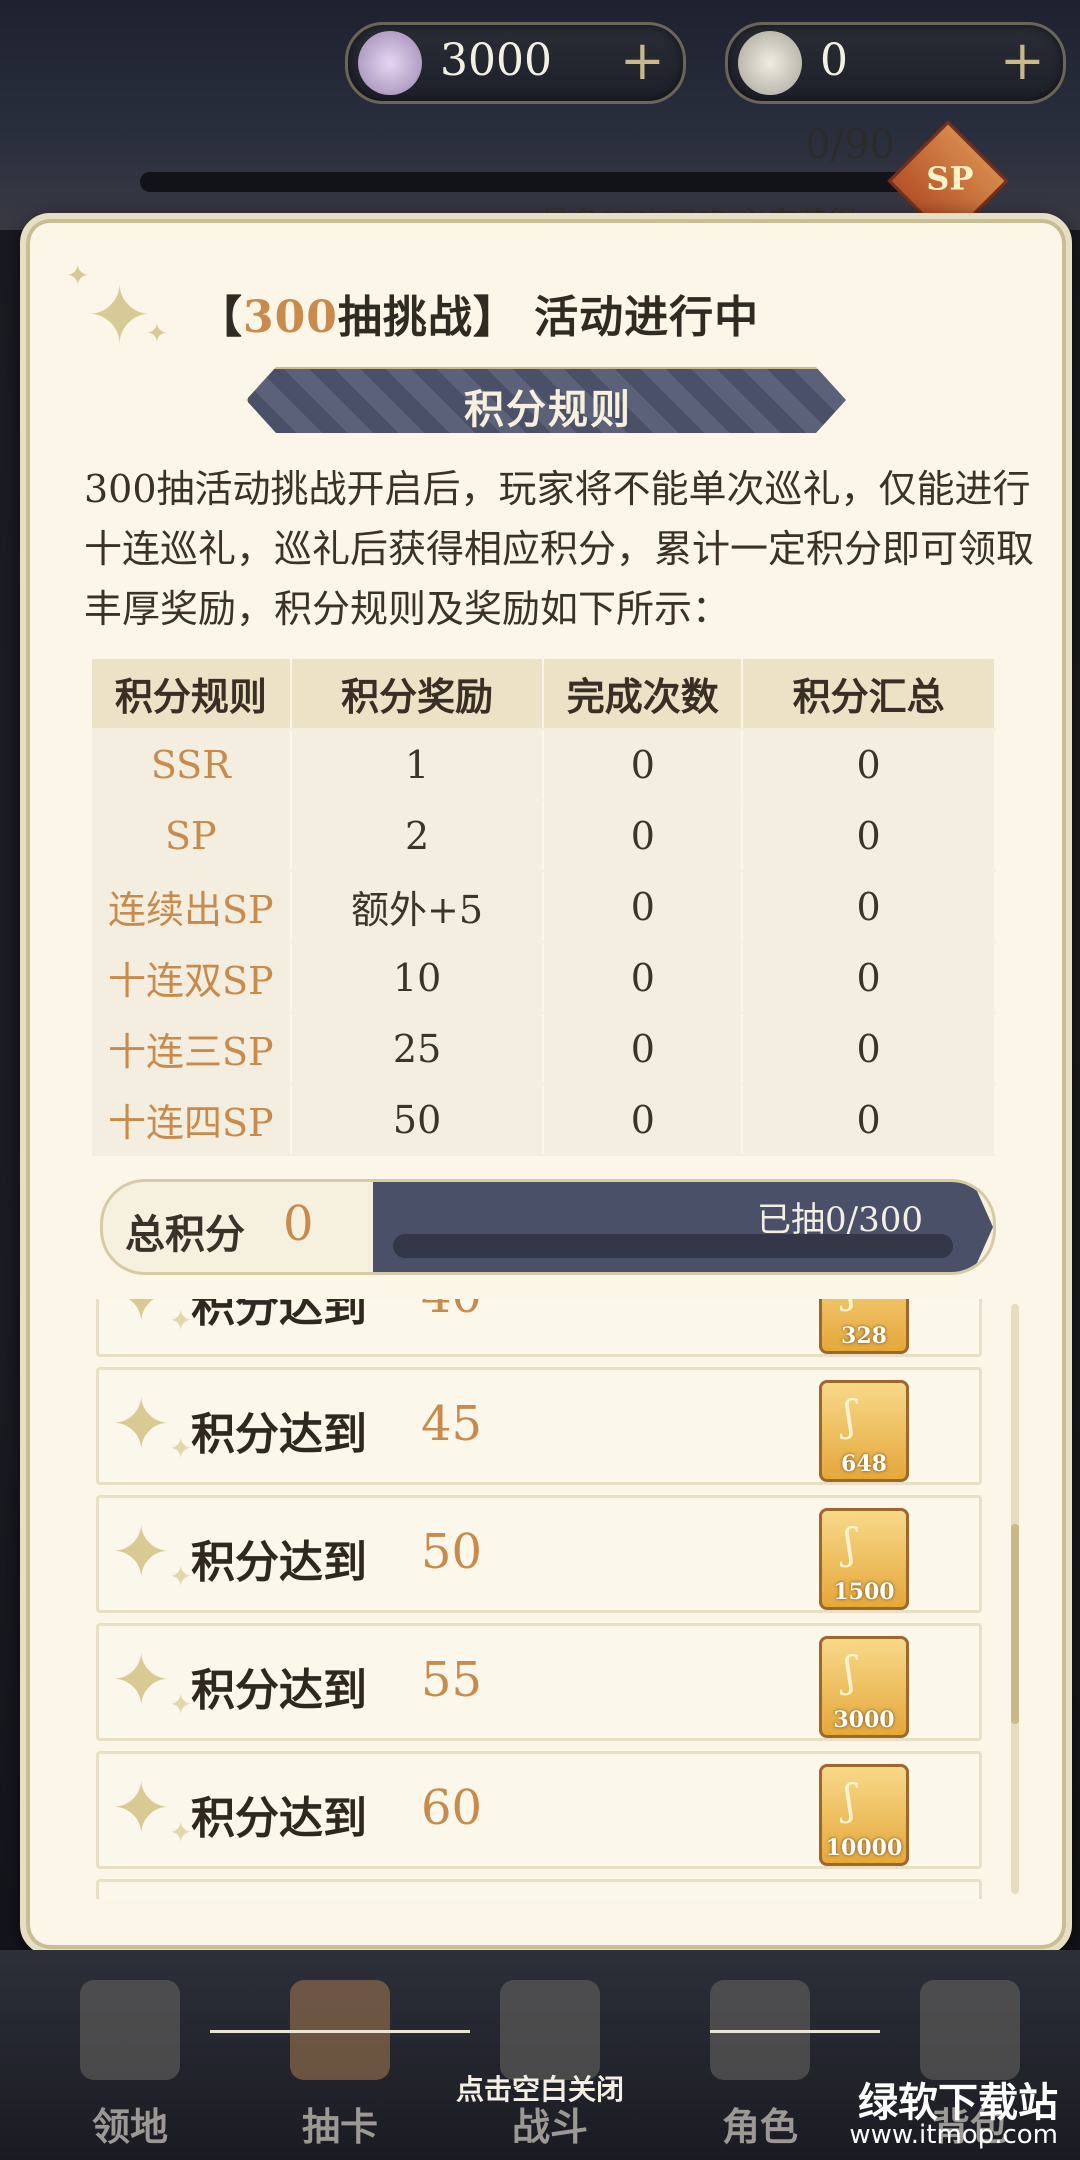 Image resolution: width=1080 pixels, height=2160 pixels. Describe the element at coordinates (550, 2030) in the screenshot. I see `swords-icon` at that location.